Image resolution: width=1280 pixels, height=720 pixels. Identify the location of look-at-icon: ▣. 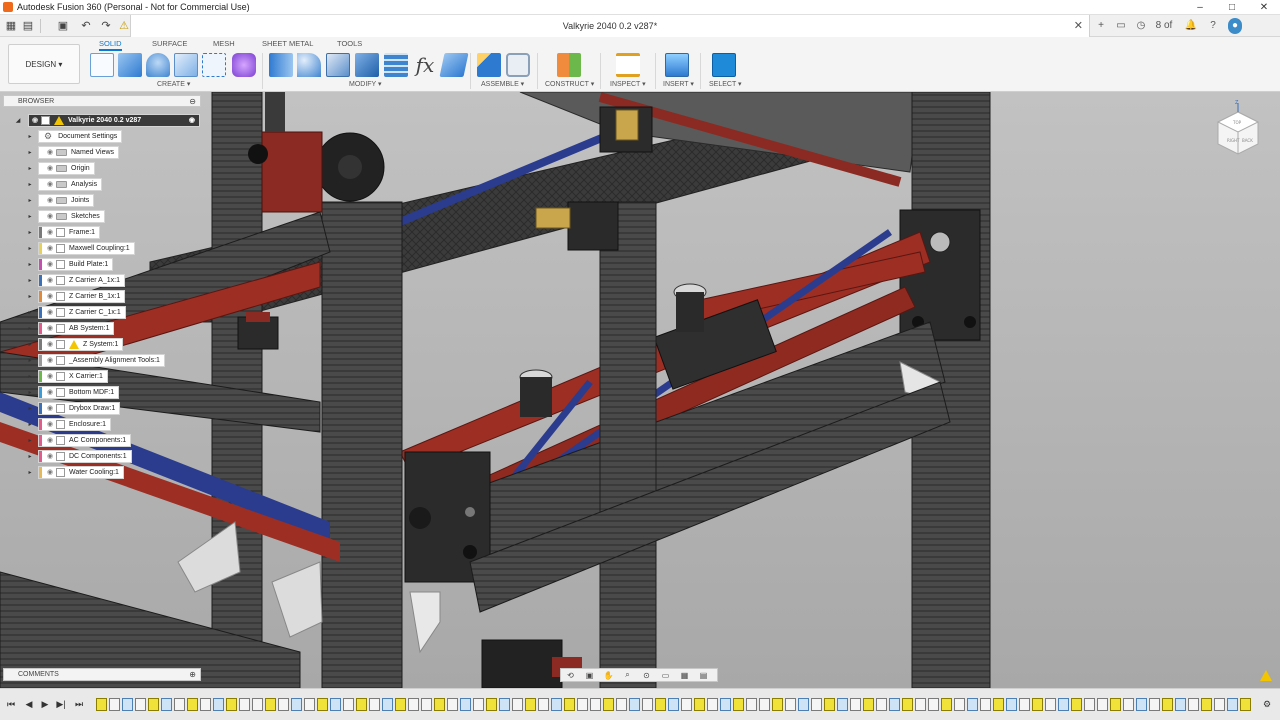
(589, 675).